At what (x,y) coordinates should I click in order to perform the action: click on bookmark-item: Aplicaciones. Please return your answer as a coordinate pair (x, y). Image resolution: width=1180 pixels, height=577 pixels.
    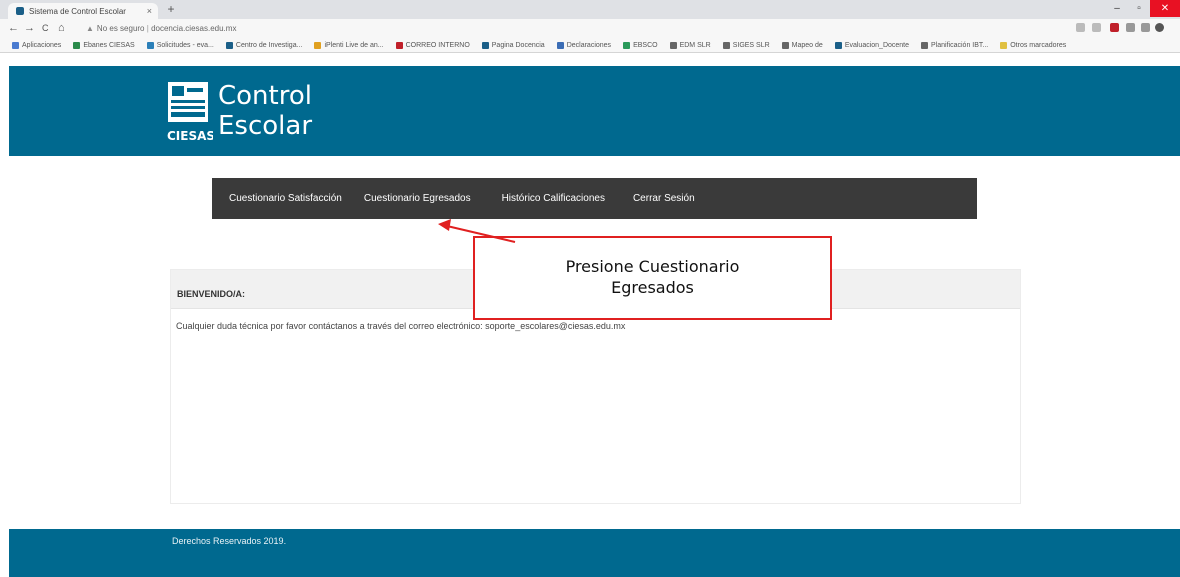
    Looking at the image, I should click on (37, 45).